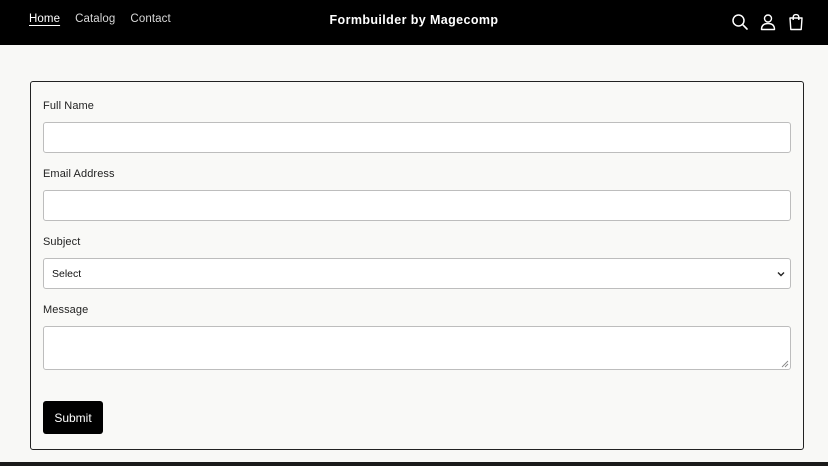 Image resolution: width=828 pixels, height=466 pixels. I want to click on header-icons, so click(764, 22).